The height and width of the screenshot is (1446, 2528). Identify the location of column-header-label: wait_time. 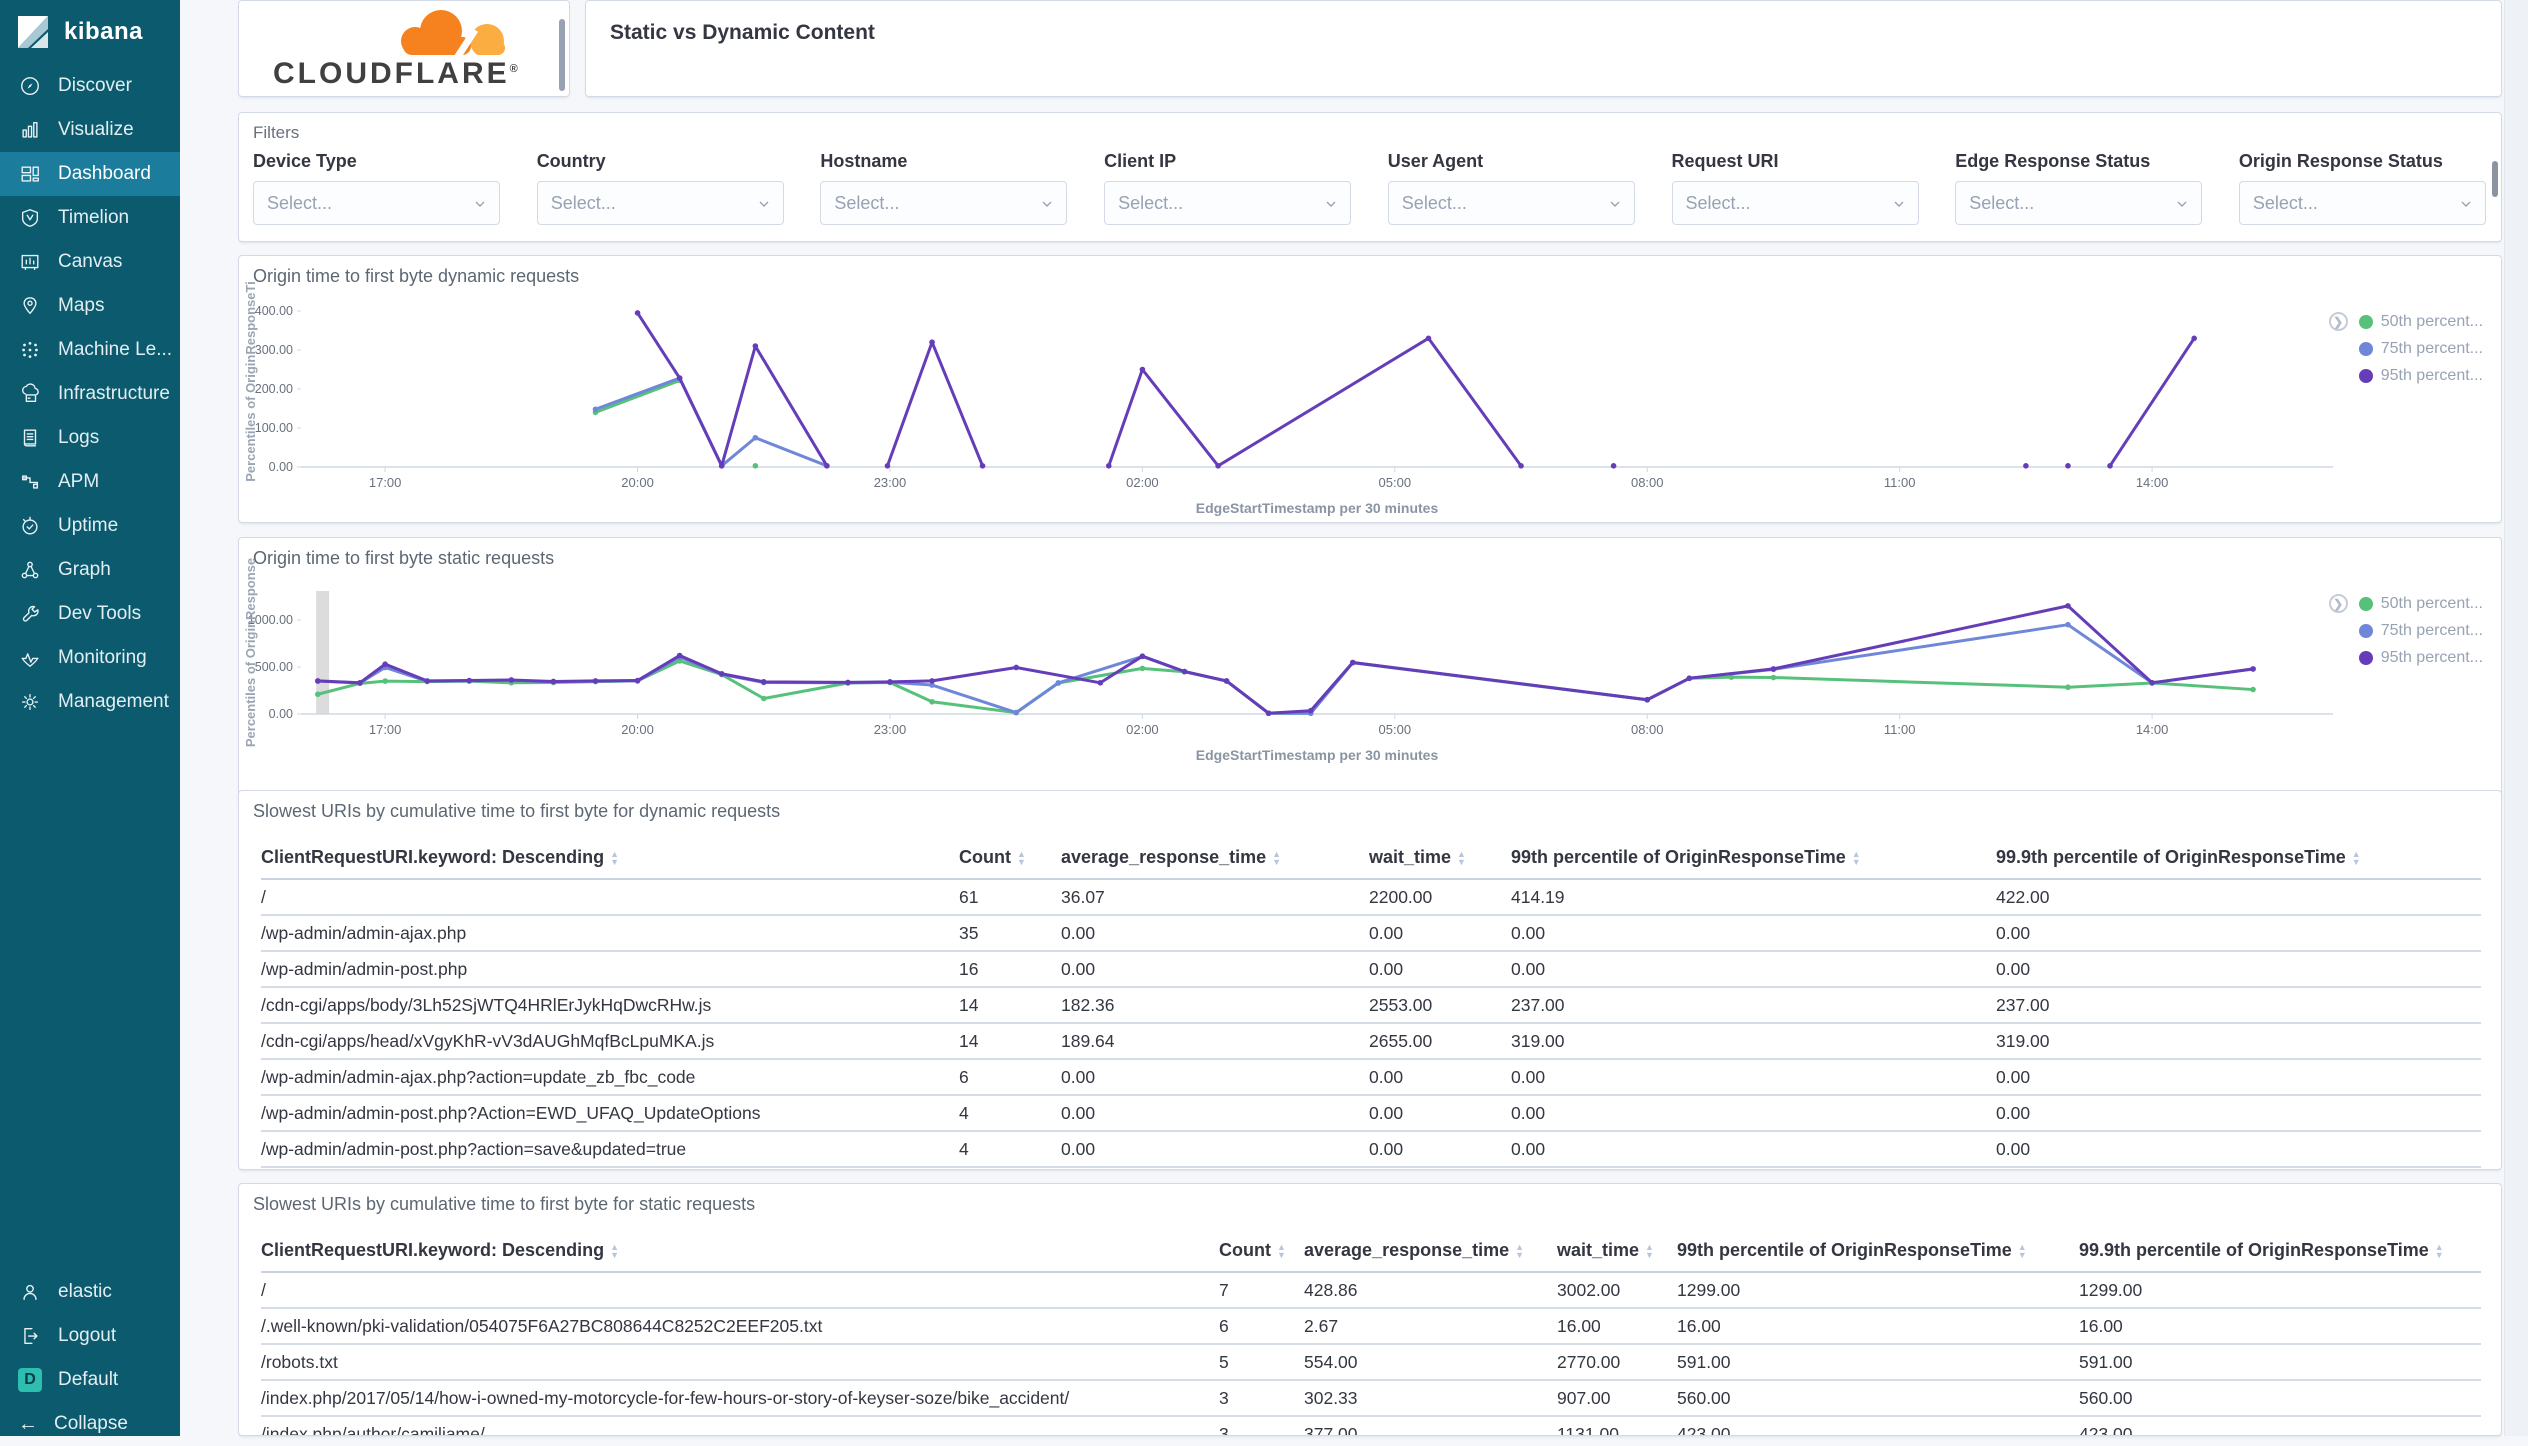
(1598, 1250).